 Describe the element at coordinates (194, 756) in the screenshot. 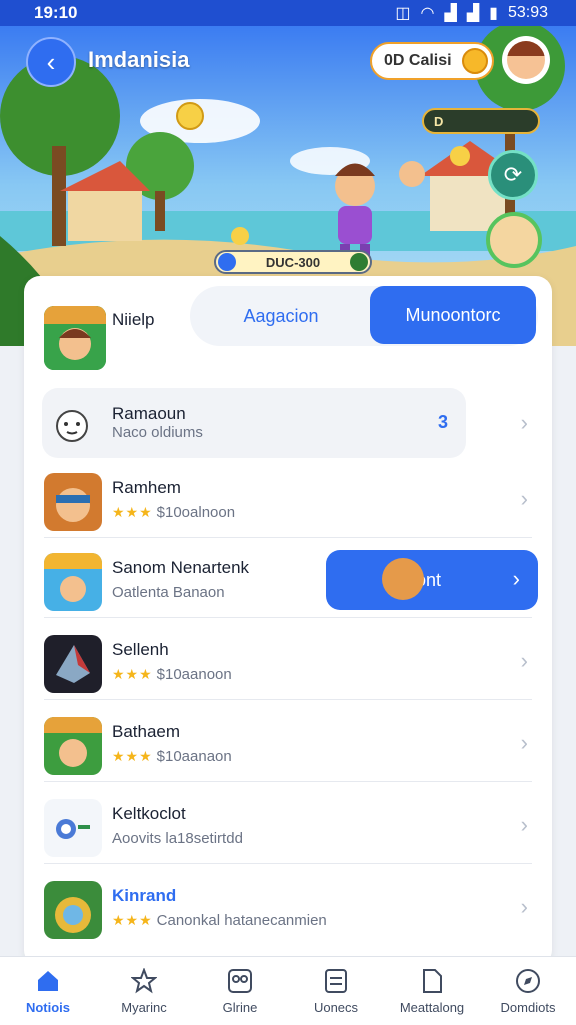

I see `list-item-price: $10aanaon` at that location.